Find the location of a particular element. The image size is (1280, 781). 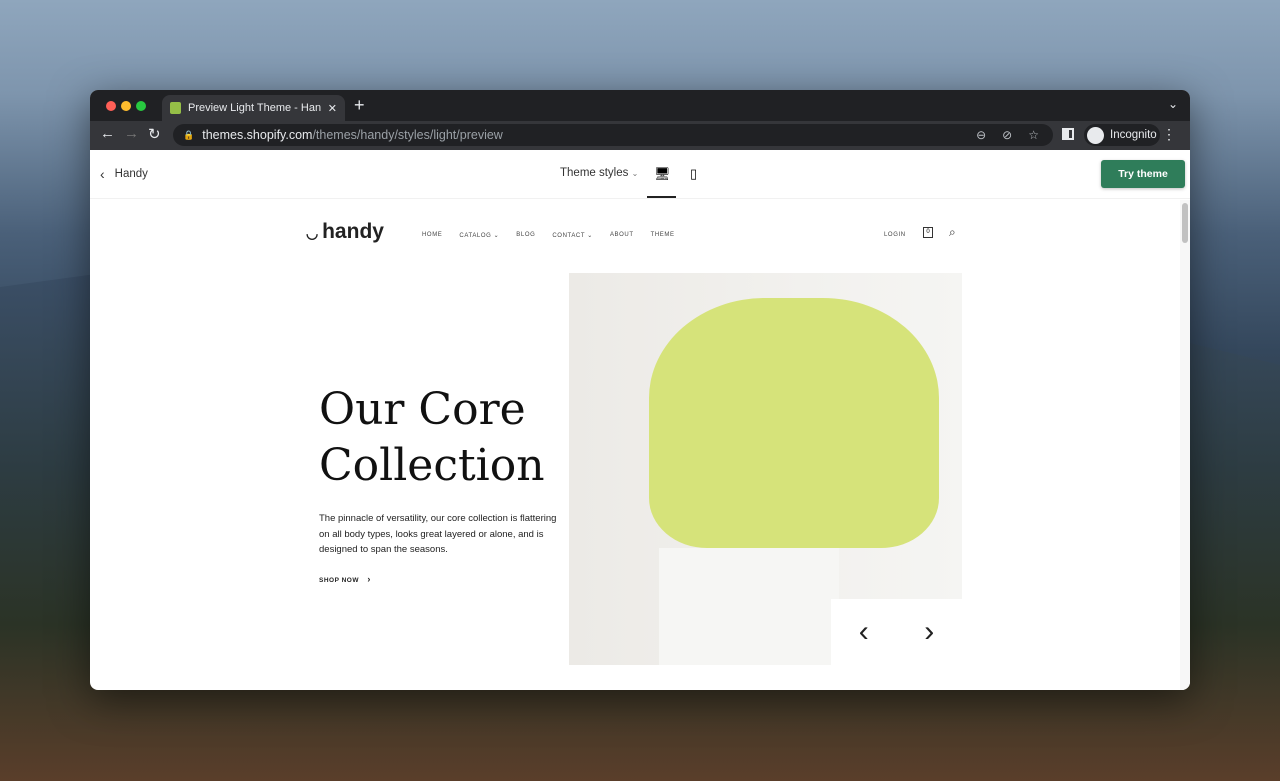

profile-label: Incognito is located at coordinates (1133, 135).